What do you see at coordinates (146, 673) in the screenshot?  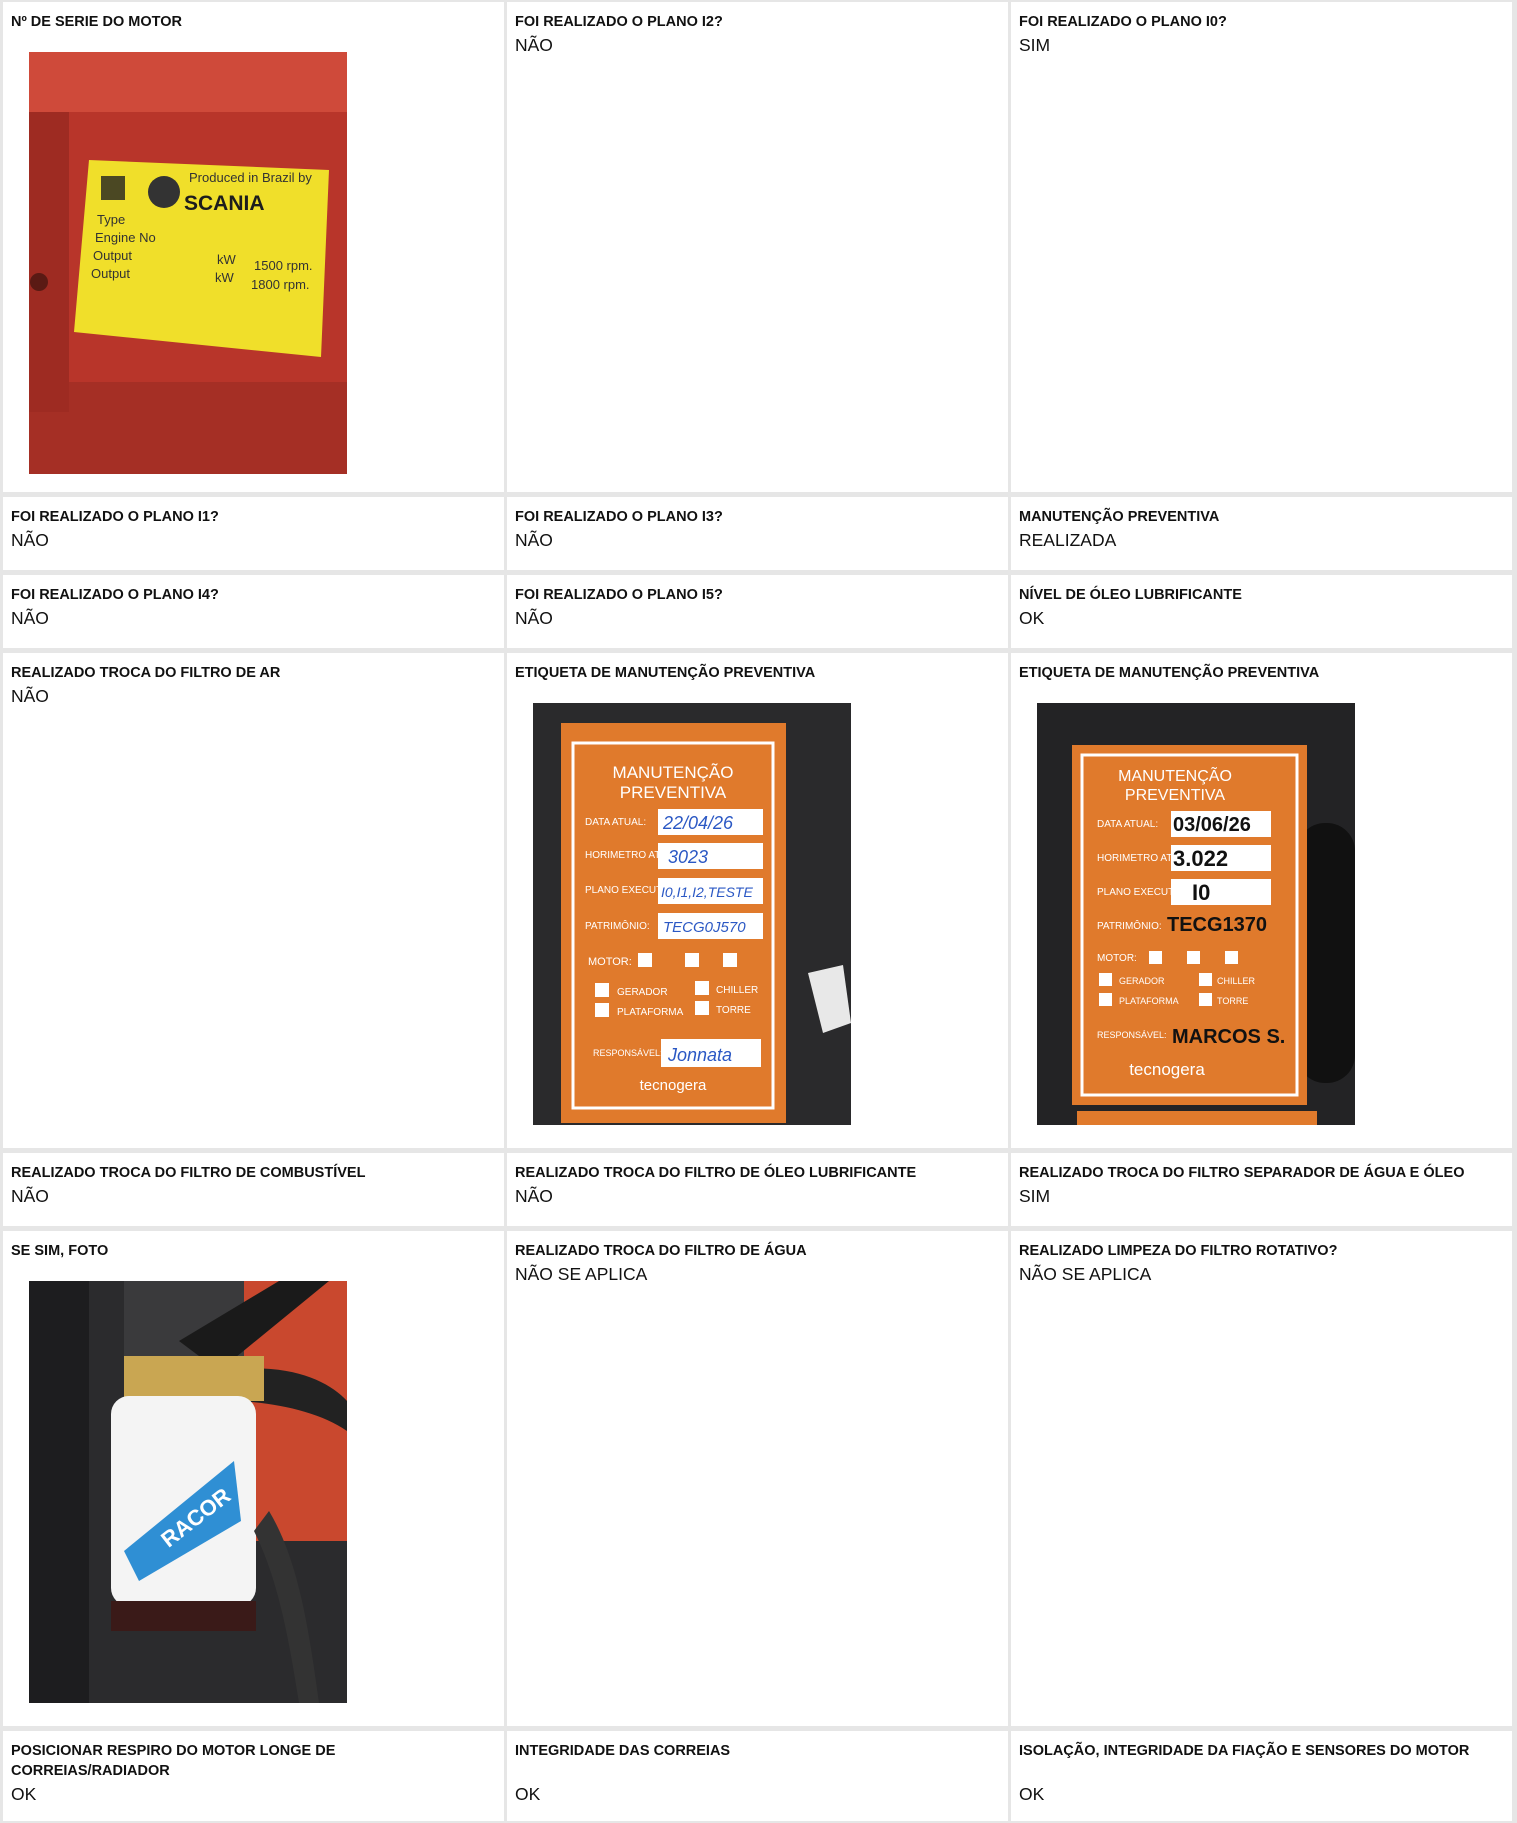 I see `field-label: REALIZADO TROCA DO FILTRO DE AR` at bounding box center [146, 673].